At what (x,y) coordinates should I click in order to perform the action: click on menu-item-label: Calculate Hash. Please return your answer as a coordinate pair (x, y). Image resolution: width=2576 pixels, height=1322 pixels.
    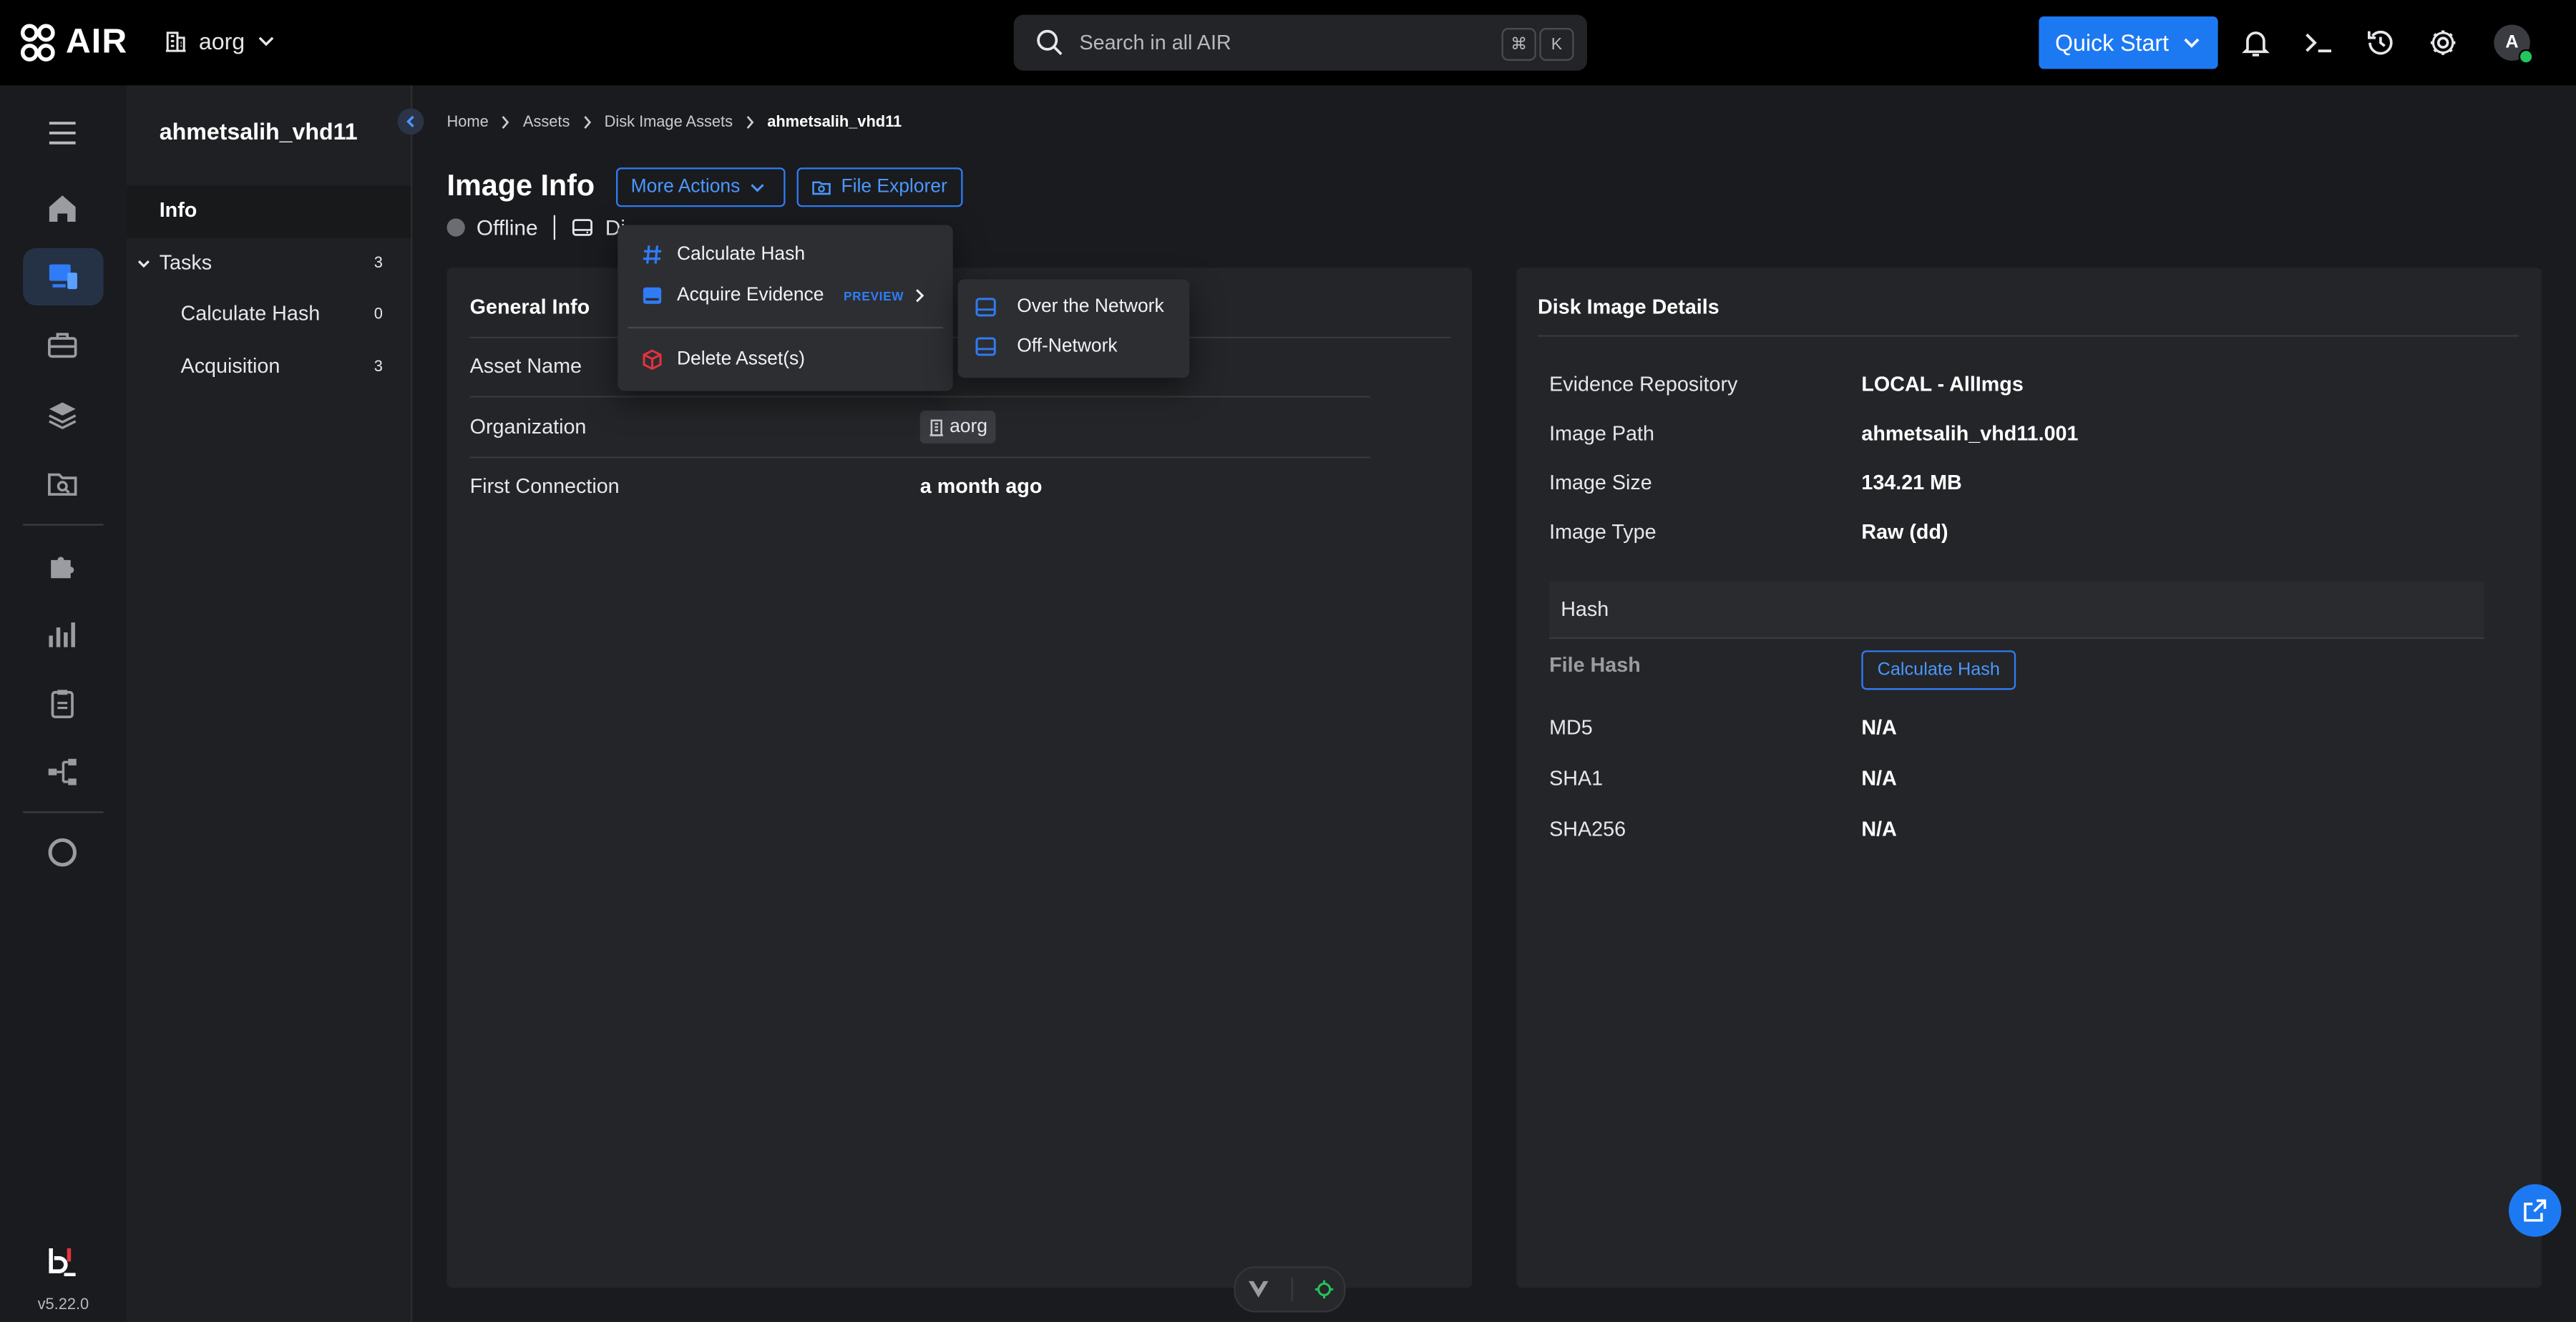
    Looking at the image, I should click on (741, 255).